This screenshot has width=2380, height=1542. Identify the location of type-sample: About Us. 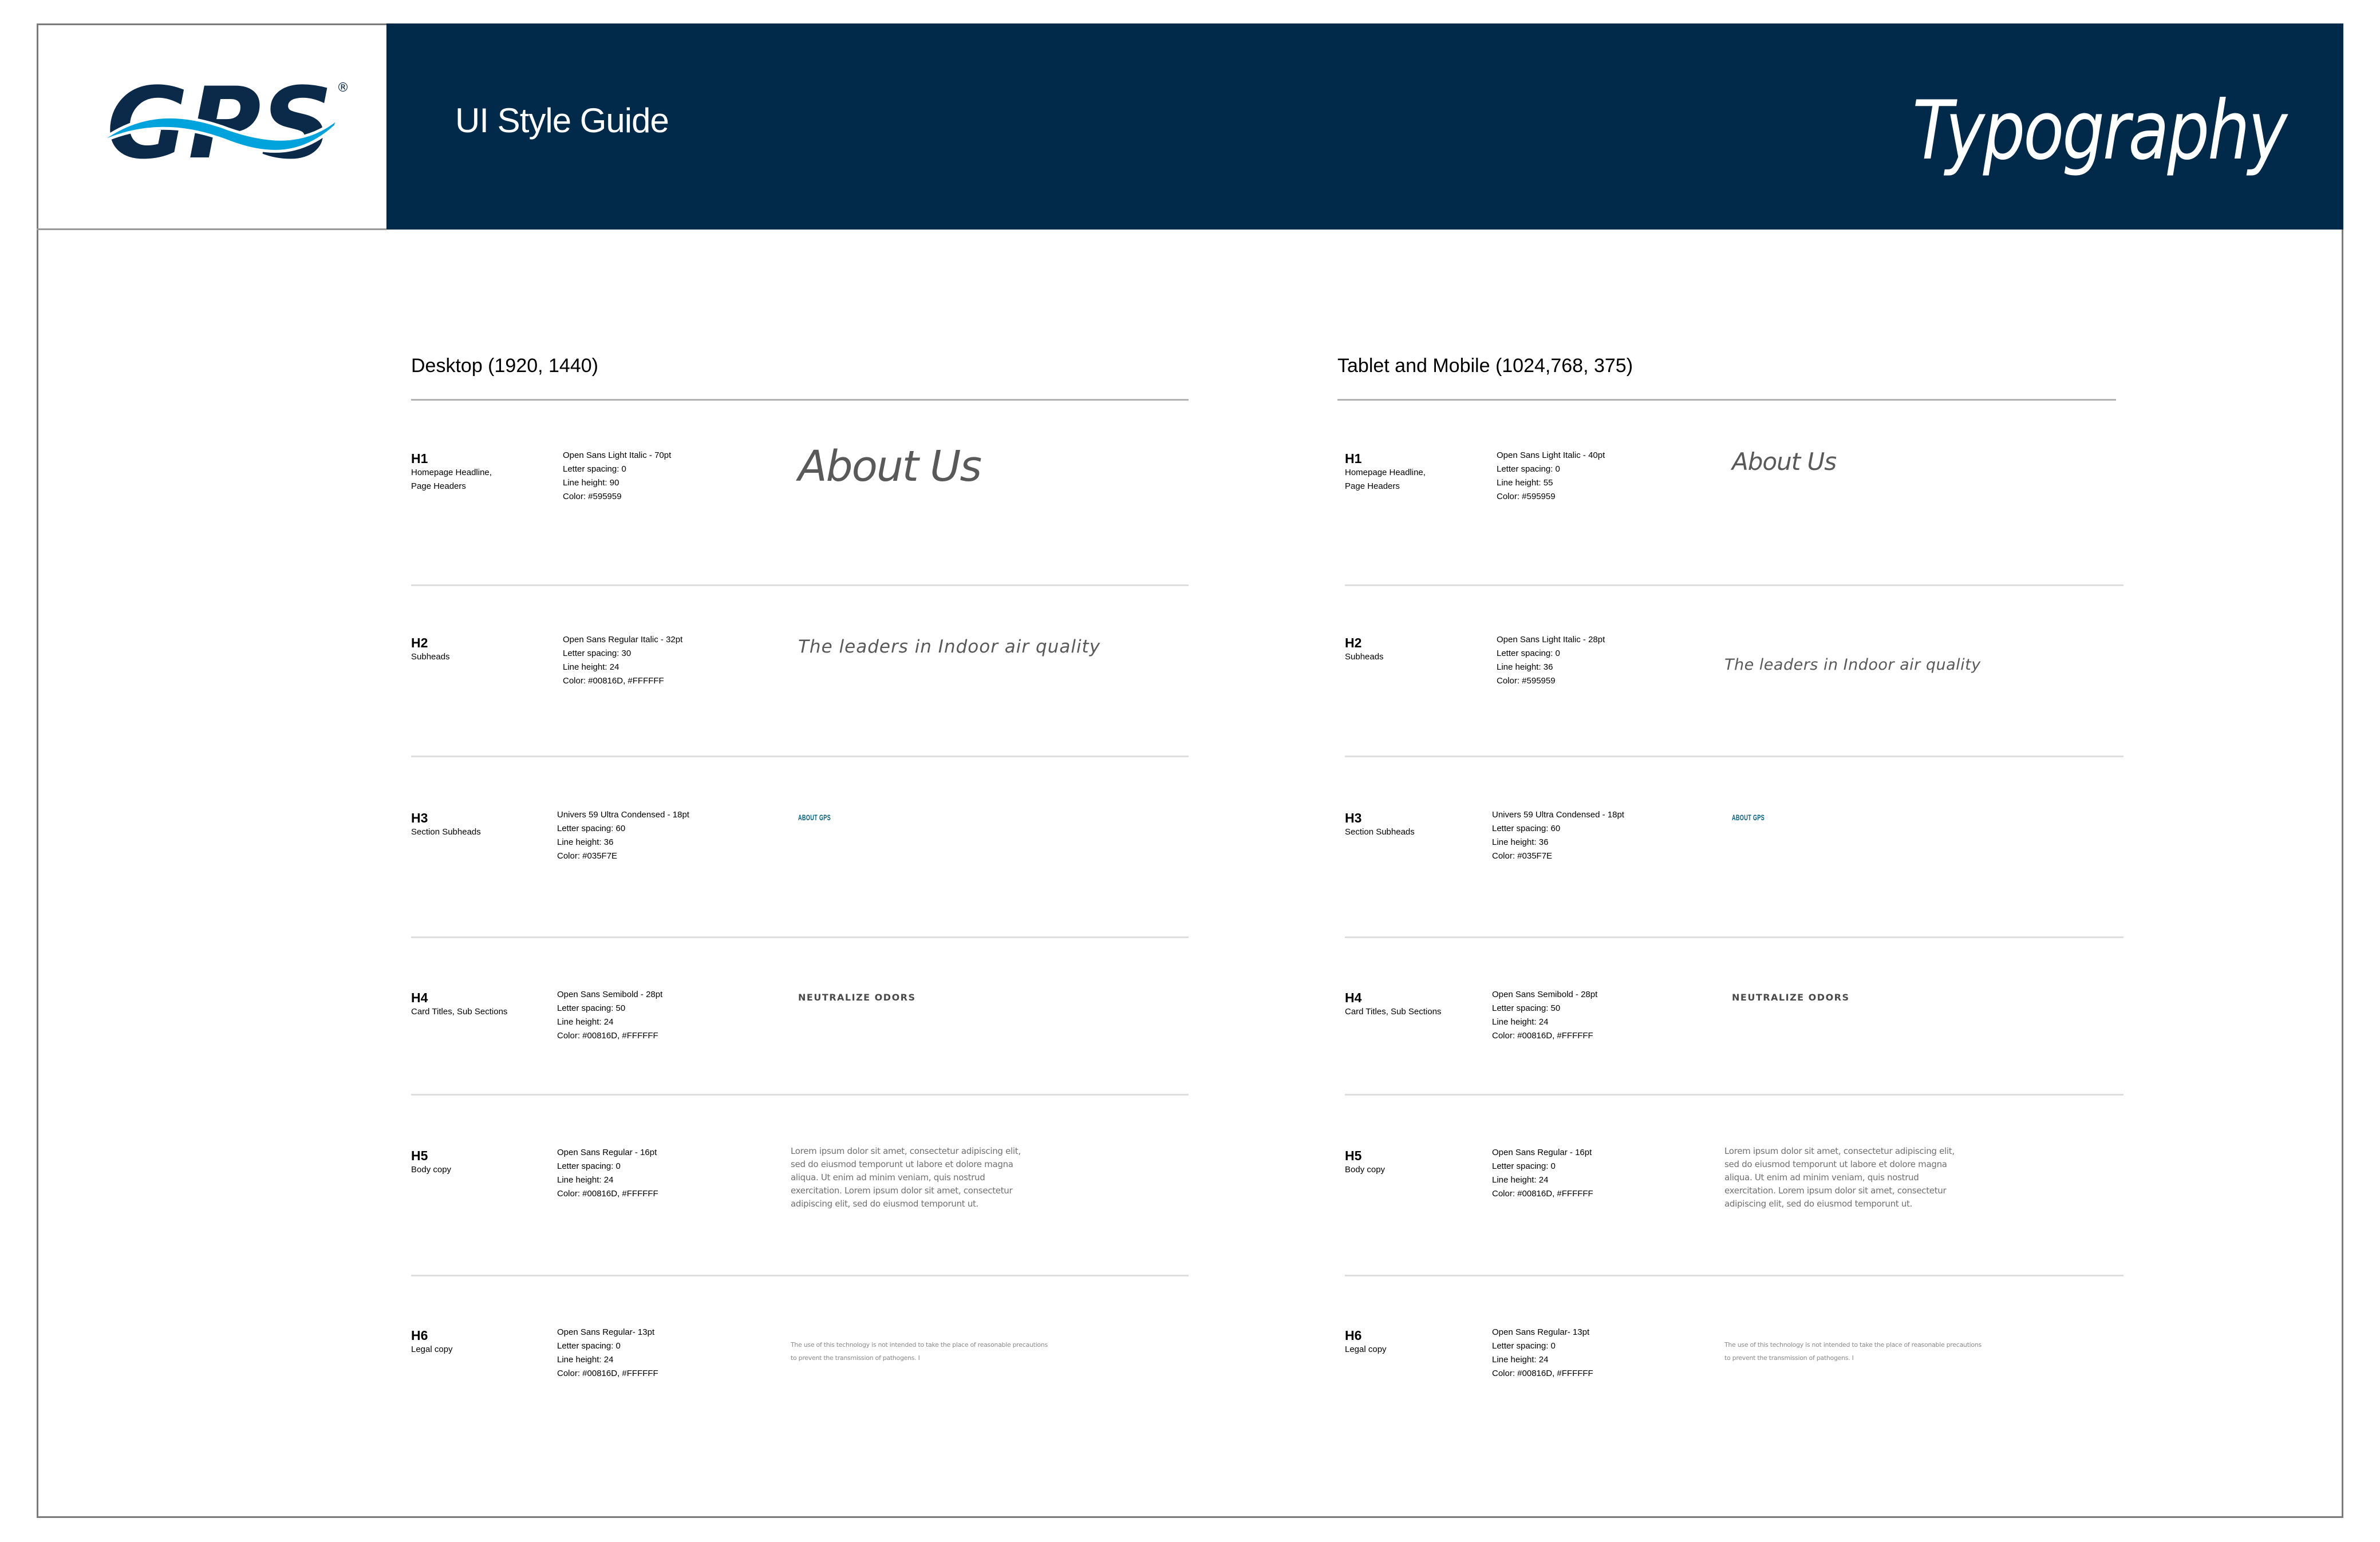
(890, 467).